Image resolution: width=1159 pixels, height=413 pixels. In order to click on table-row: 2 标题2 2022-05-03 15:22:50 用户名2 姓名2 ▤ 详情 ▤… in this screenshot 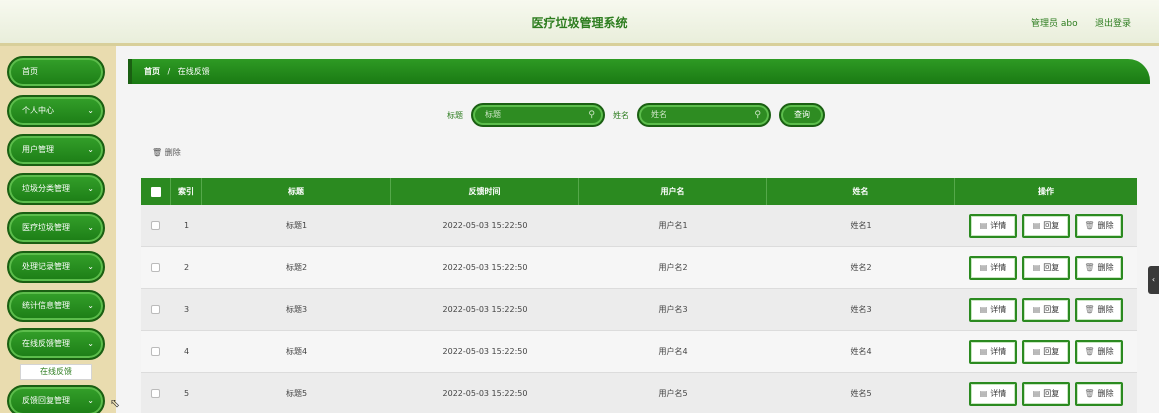, I will do `click(639, 268)`.